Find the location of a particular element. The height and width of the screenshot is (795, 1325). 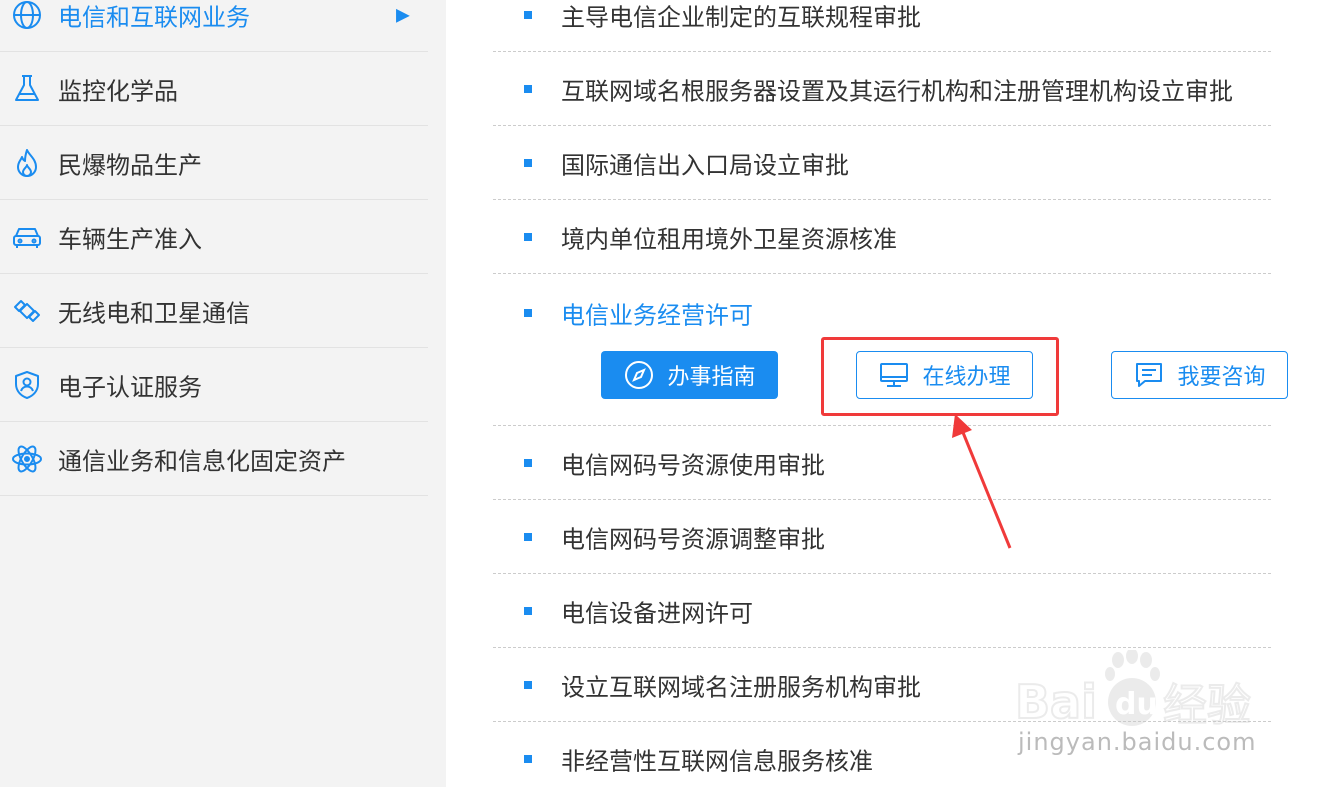

sidebar-item-label: 民爆物品生产 is located at coordinates (130, 165).